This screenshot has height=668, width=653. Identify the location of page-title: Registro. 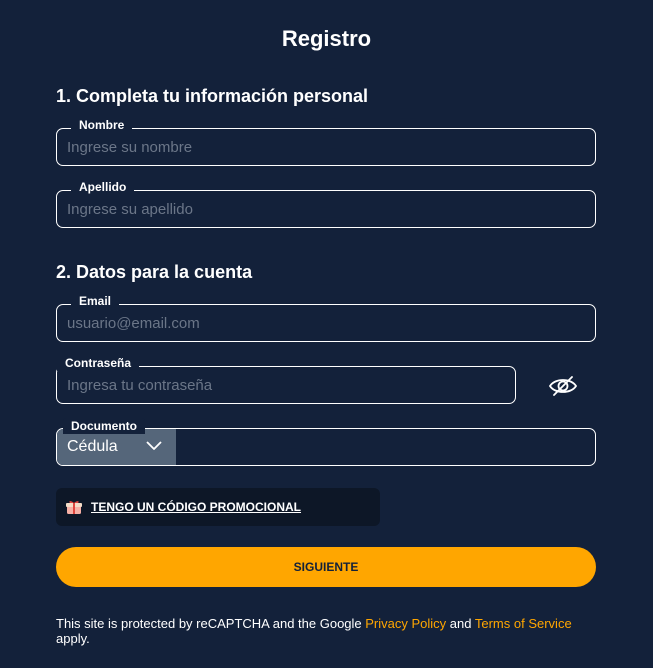
(326, 38).